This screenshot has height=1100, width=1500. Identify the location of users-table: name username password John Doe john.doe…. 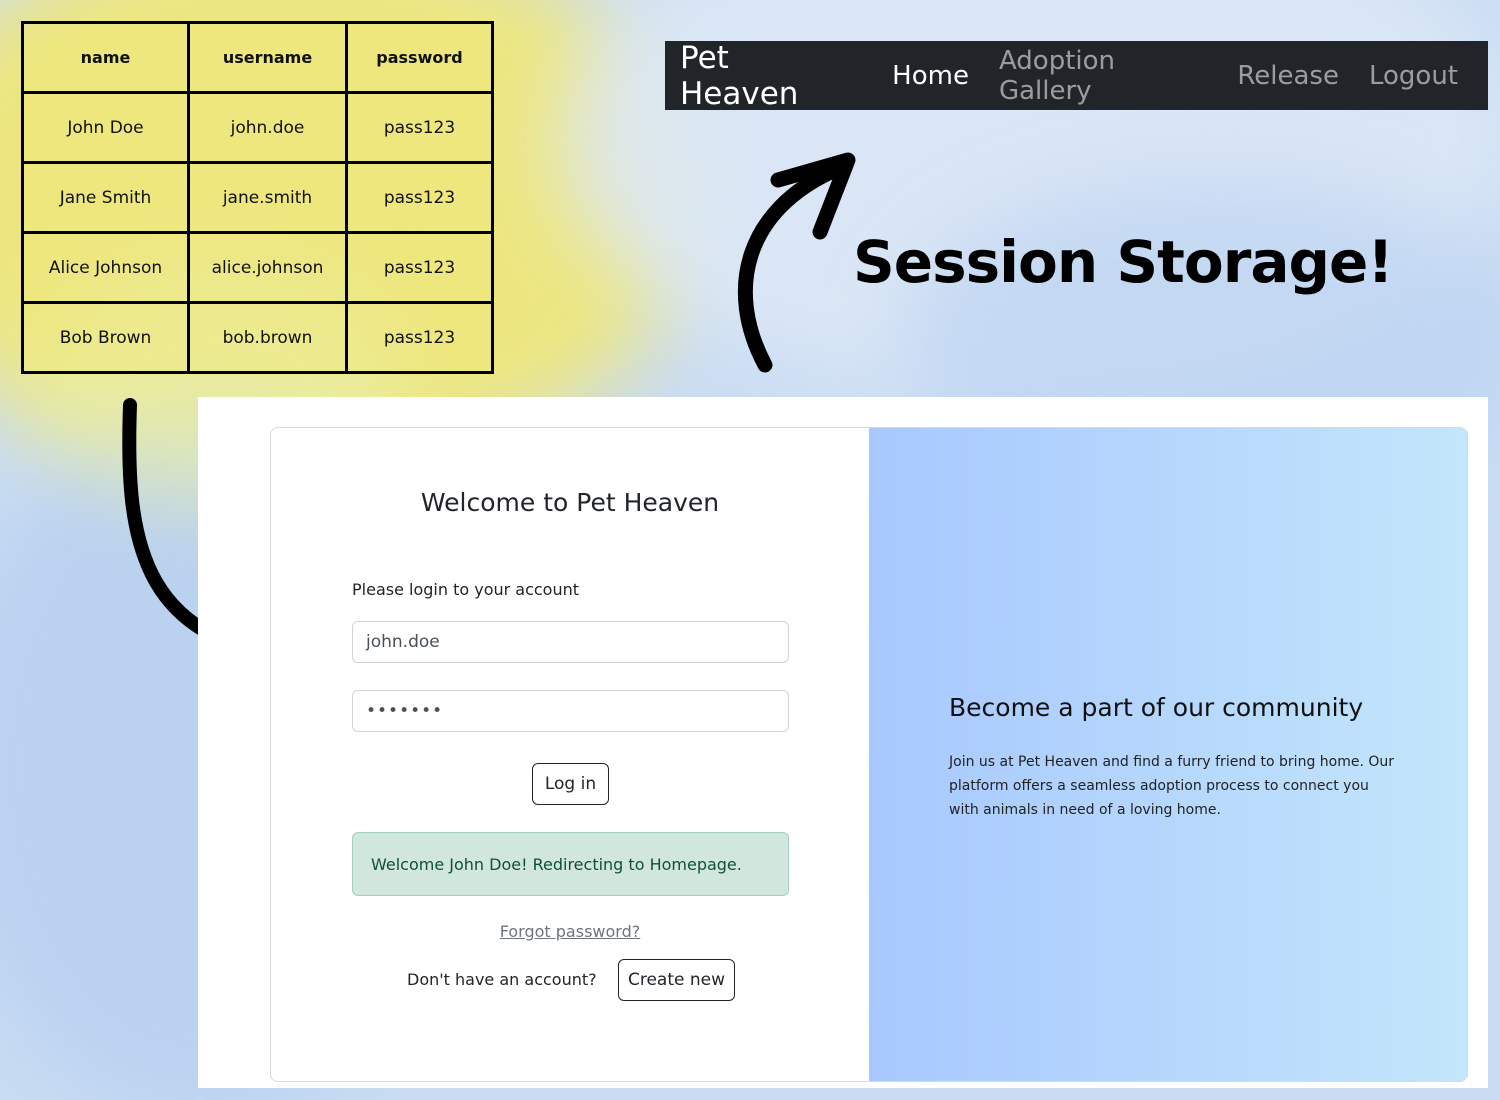
(257, 197).